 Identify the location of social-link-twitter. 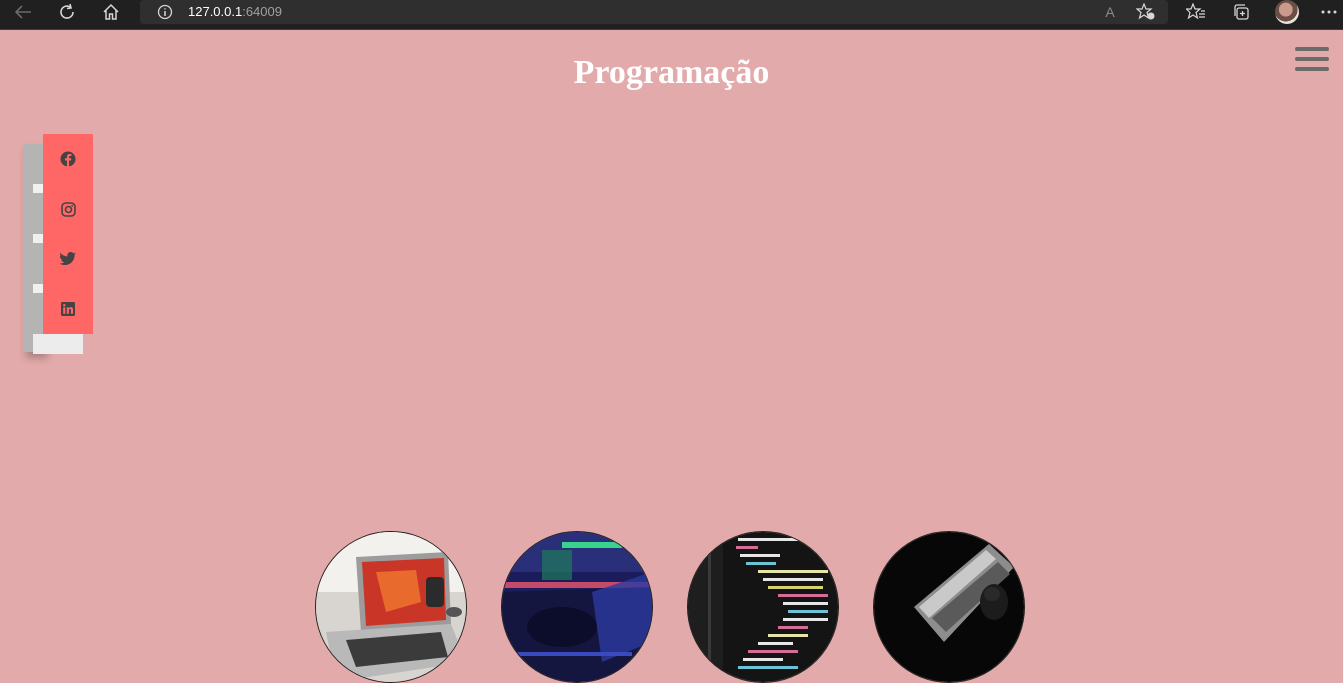
(68, 259).